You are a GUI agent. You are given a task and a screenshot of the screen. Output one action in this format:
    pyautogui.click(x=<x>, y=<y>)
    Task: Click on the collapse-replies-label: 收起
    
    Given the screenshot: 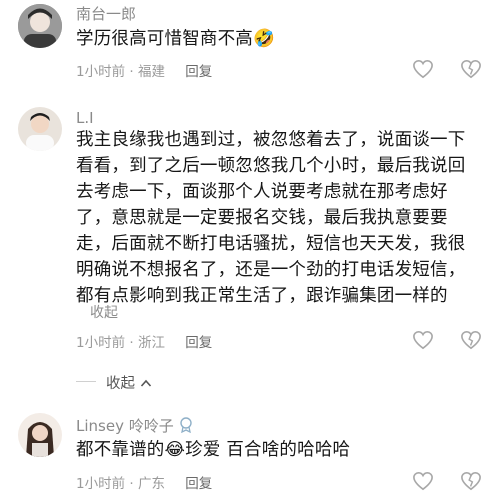 What is the action you would take?
    pyautogui.click(x=120, y=384)
    